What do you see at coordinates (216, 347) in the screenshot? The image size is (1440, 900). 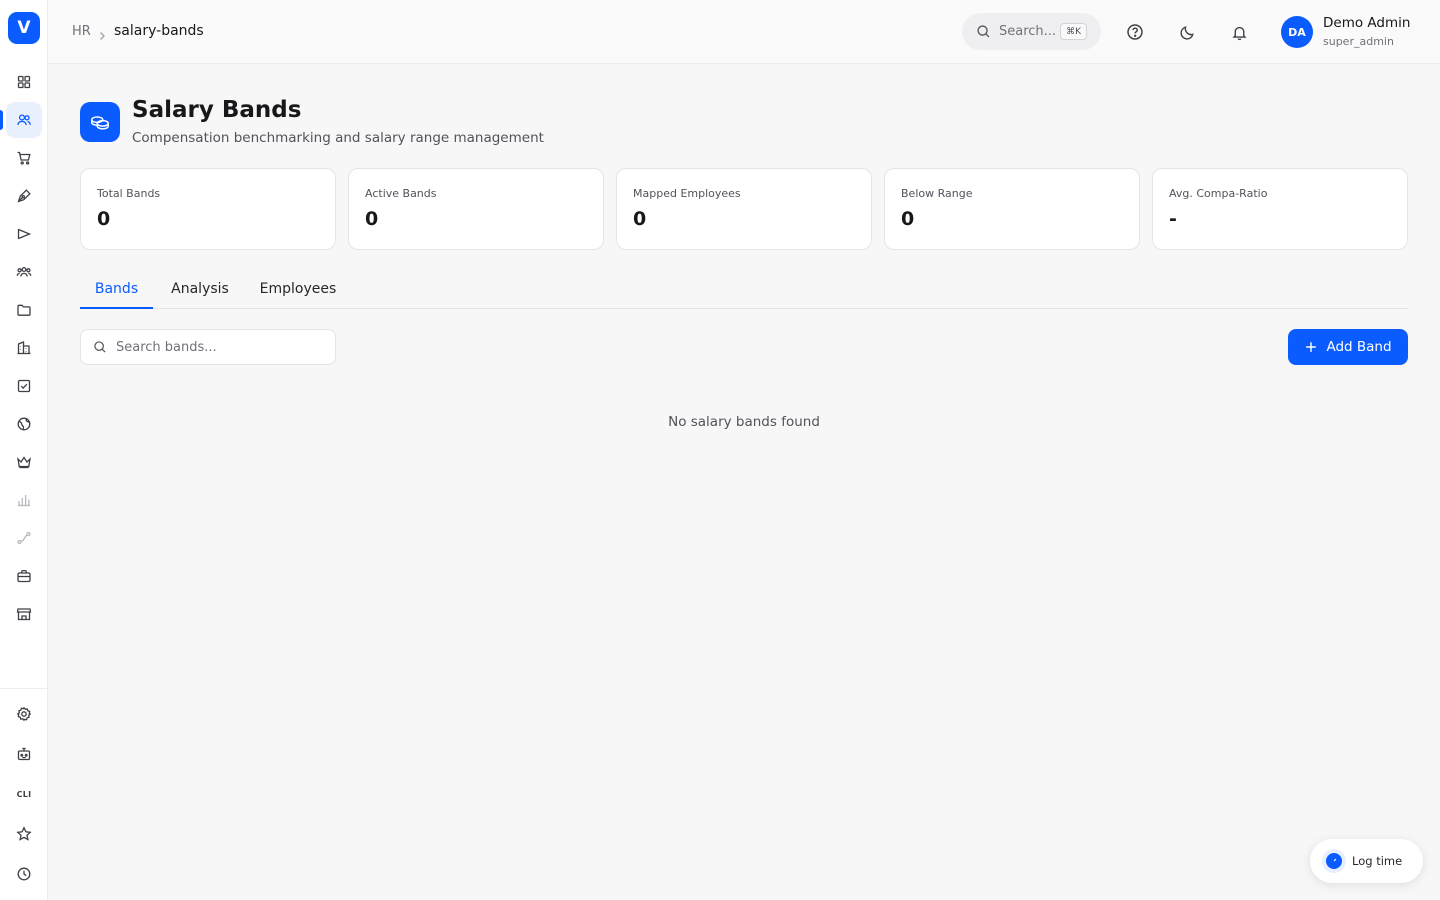 I see `band-search-input` at bounding box center [216, 347].